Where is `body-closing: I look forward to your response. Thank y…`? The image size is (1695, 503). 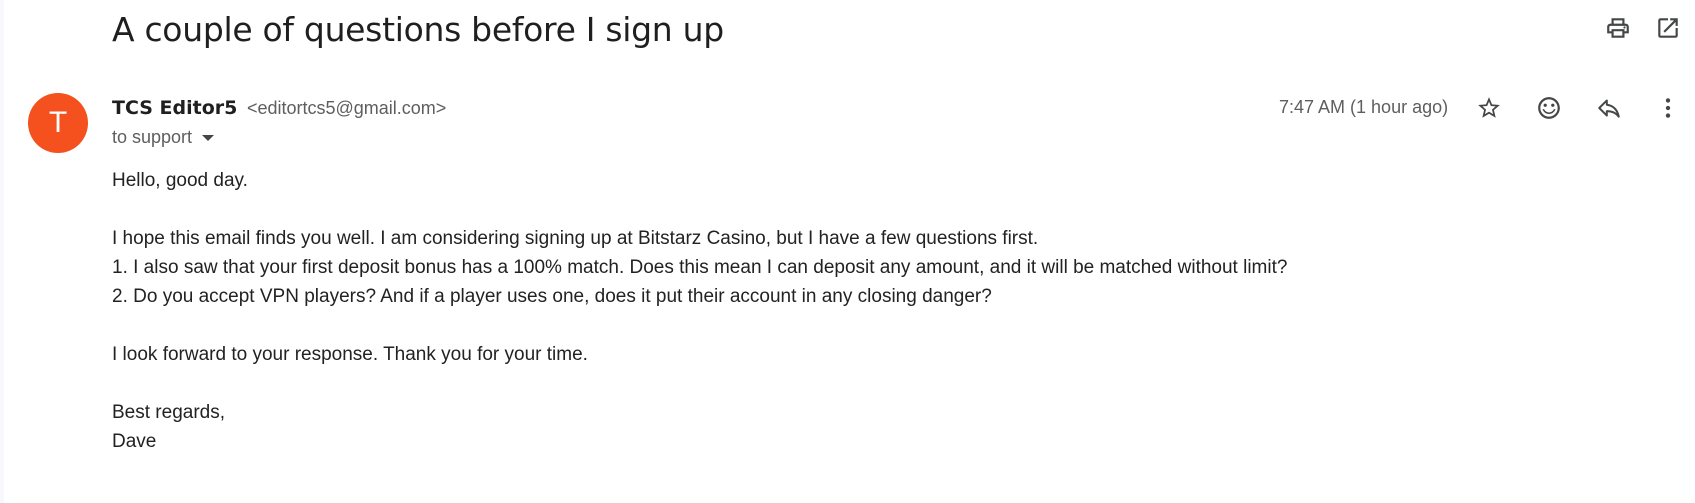
body-closing: I look forward to your response. Thank y… is located at coordinates (350, 354).